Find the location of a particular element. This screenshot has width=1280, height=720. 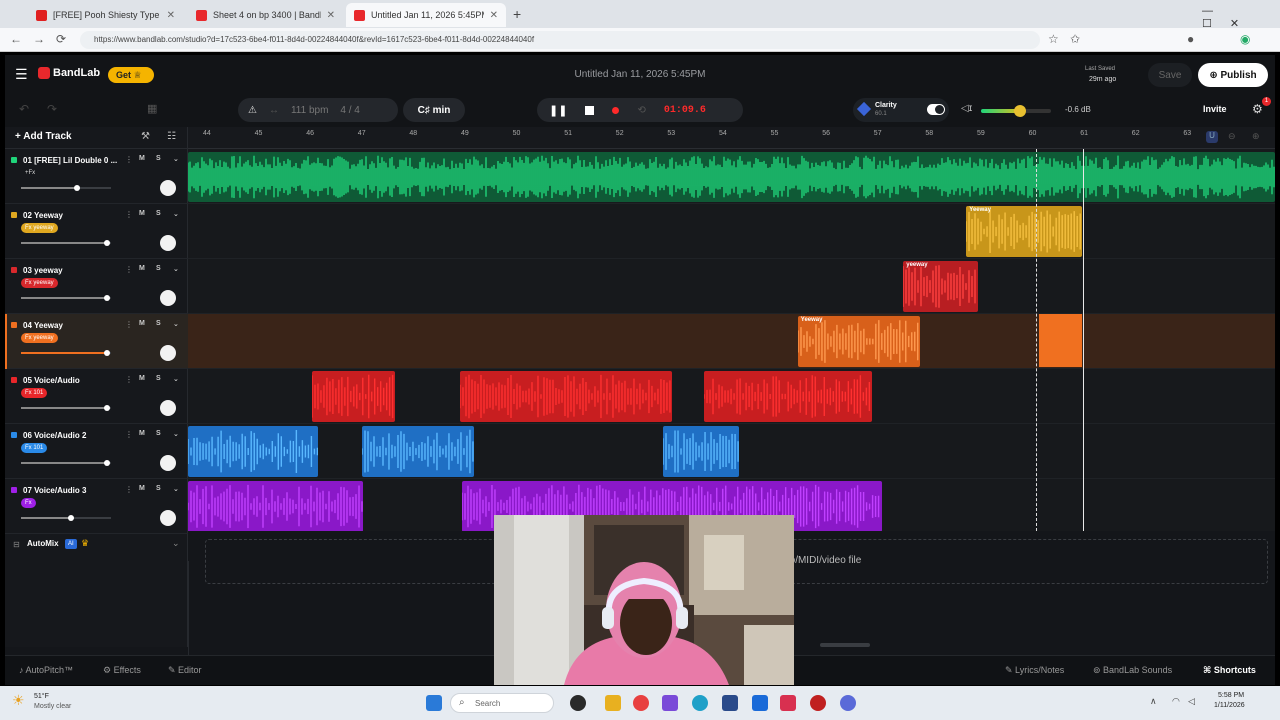

track-name: 02 Yeeway is located at coordinates (73, 215).